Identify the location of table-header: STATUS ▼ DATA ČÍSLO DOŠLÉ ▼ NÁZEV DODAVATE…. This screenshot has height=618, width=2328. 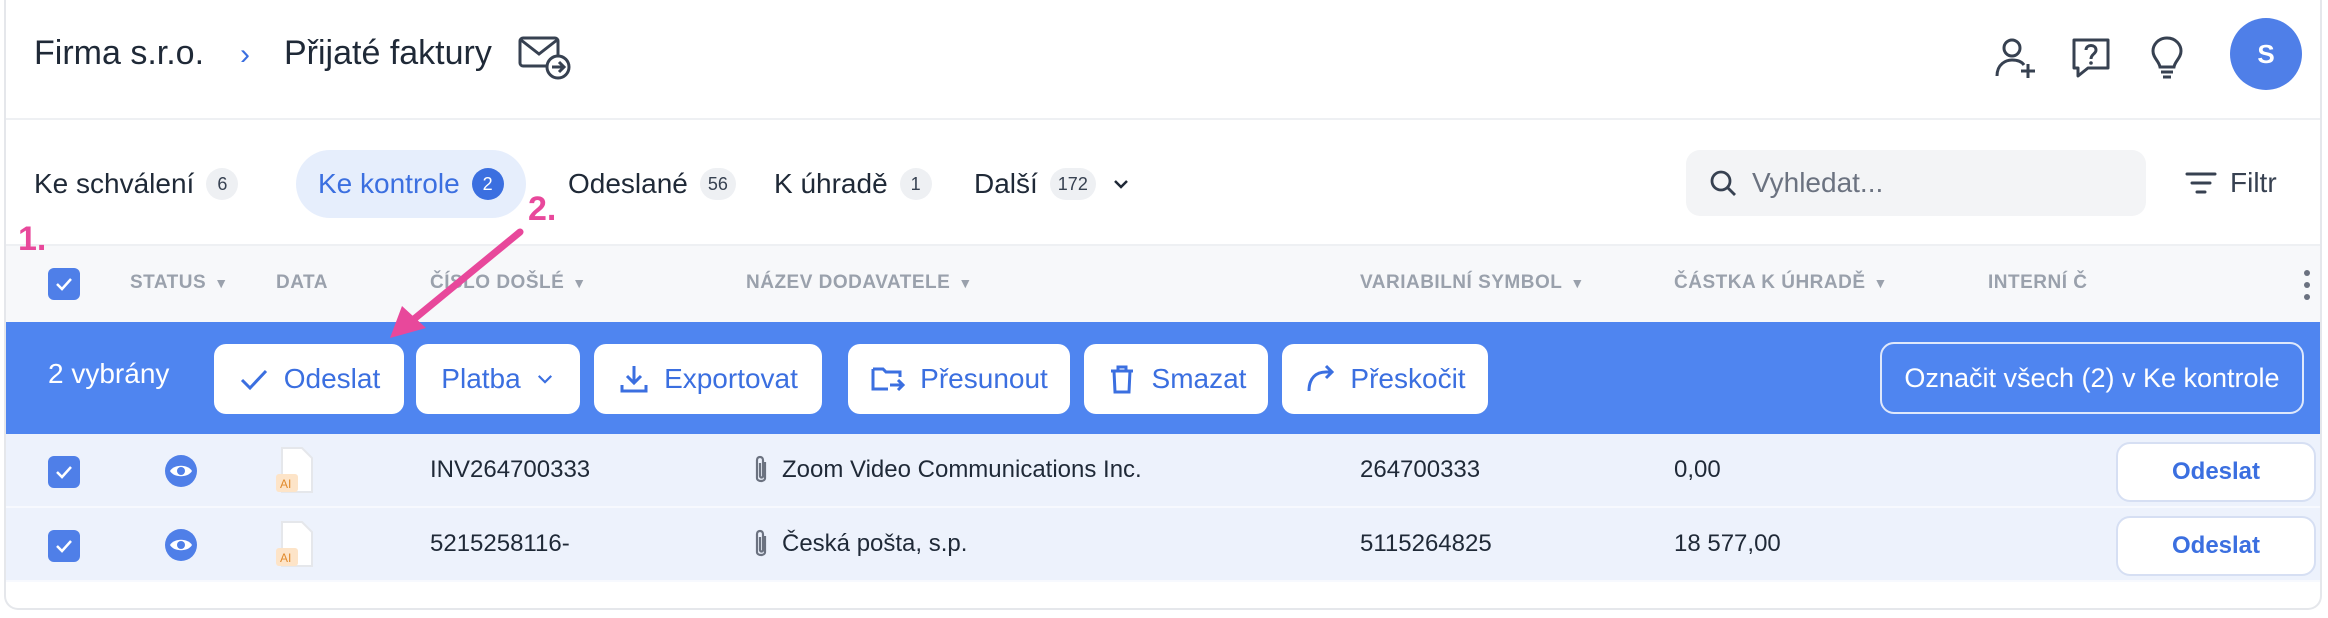
(1163, 283).